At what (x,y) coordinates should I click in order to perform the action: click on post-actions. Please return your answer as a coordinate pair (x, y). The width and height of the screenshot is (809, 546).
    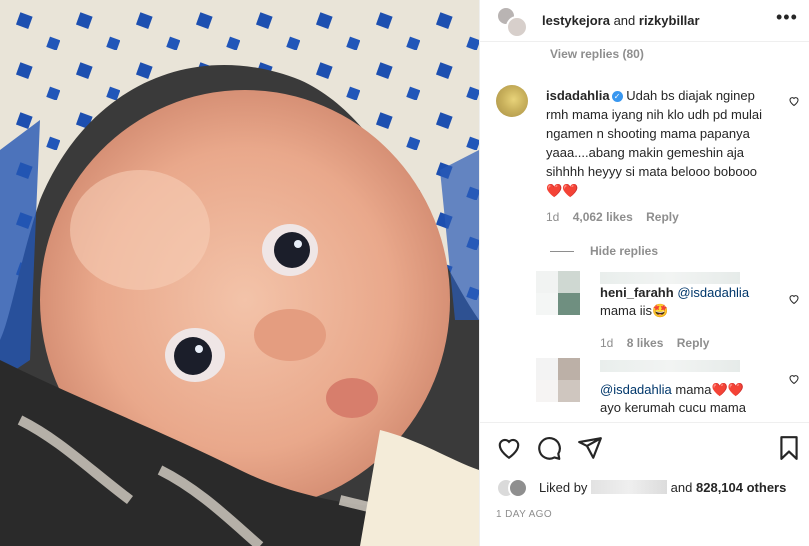
    Looking at the image, I should click on (644, 446).